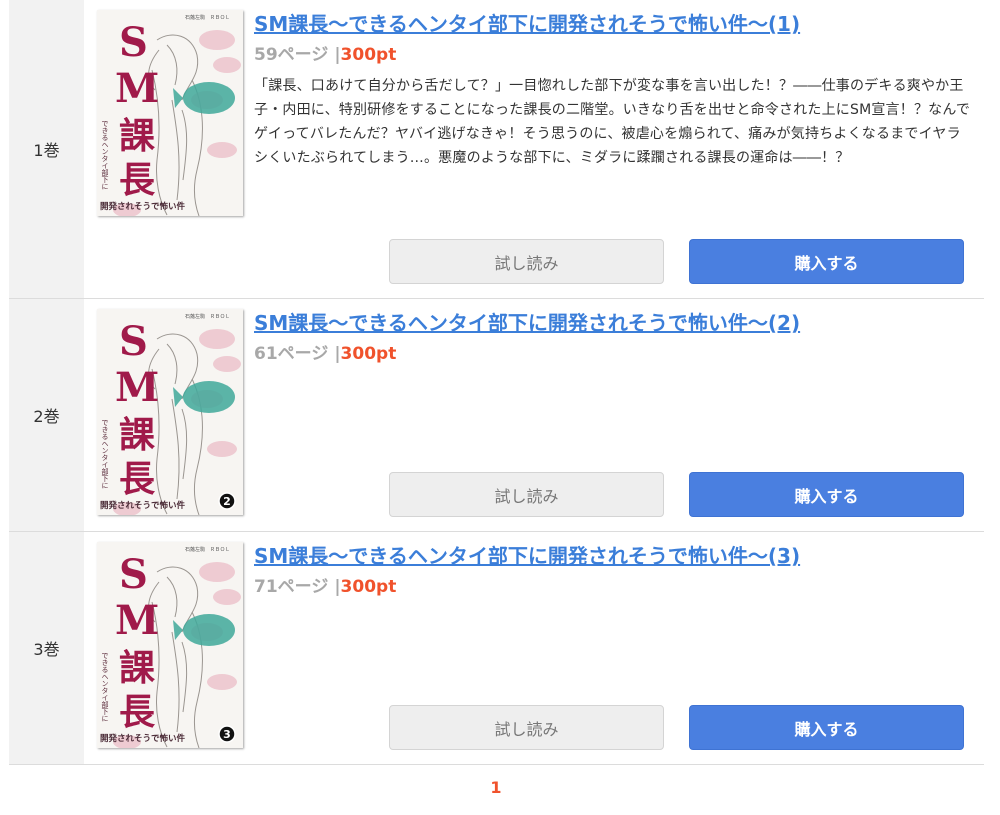 The height and width of the screenshot is (815, 1000). What do you see at coordinates (495, 787) in the screenshot?
I see `current-page-number: 1` at bounding box center [495, 787].